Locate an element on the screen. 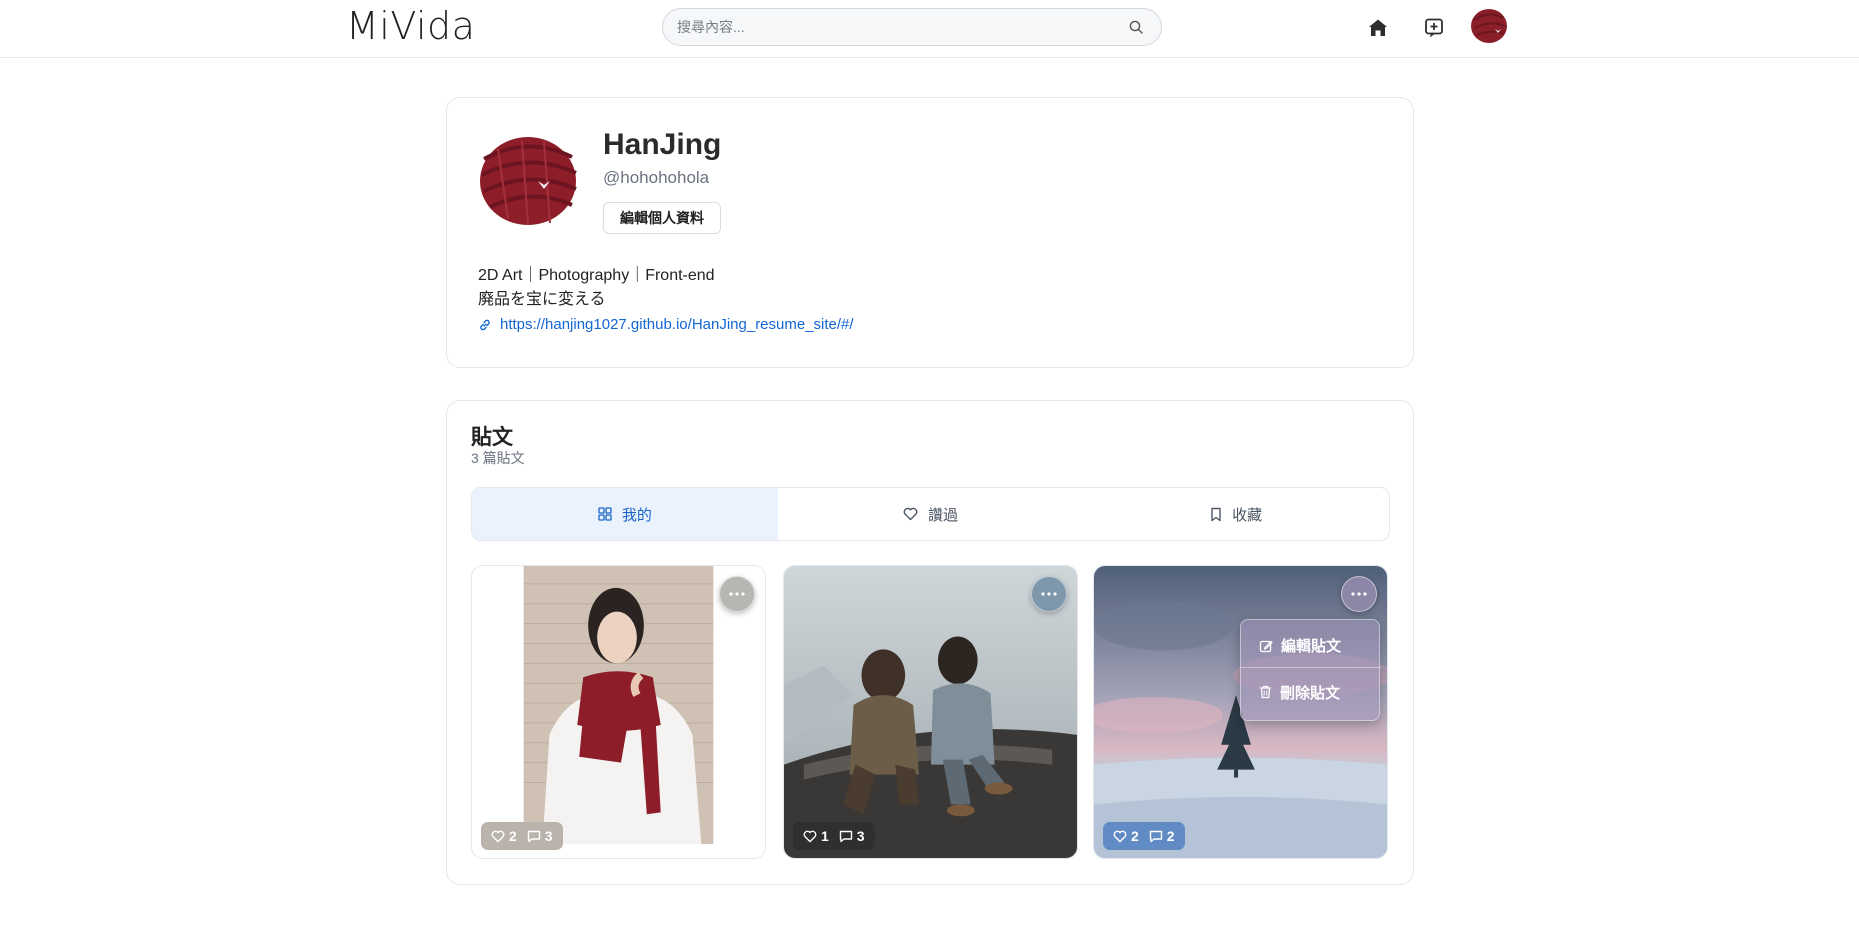  post-card: 1 3 is located at coordinates (930, 712).